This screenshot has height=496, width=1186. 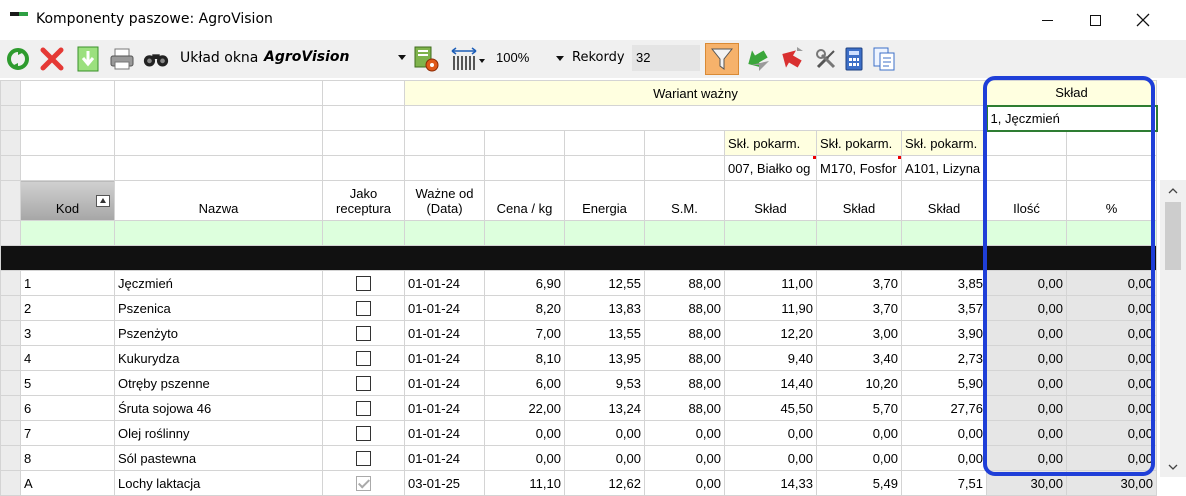 What do you see at coordinates (684, 200) in the screenshot?
I see `column-header-sm: S.M.` at bounding box center [684, 200].